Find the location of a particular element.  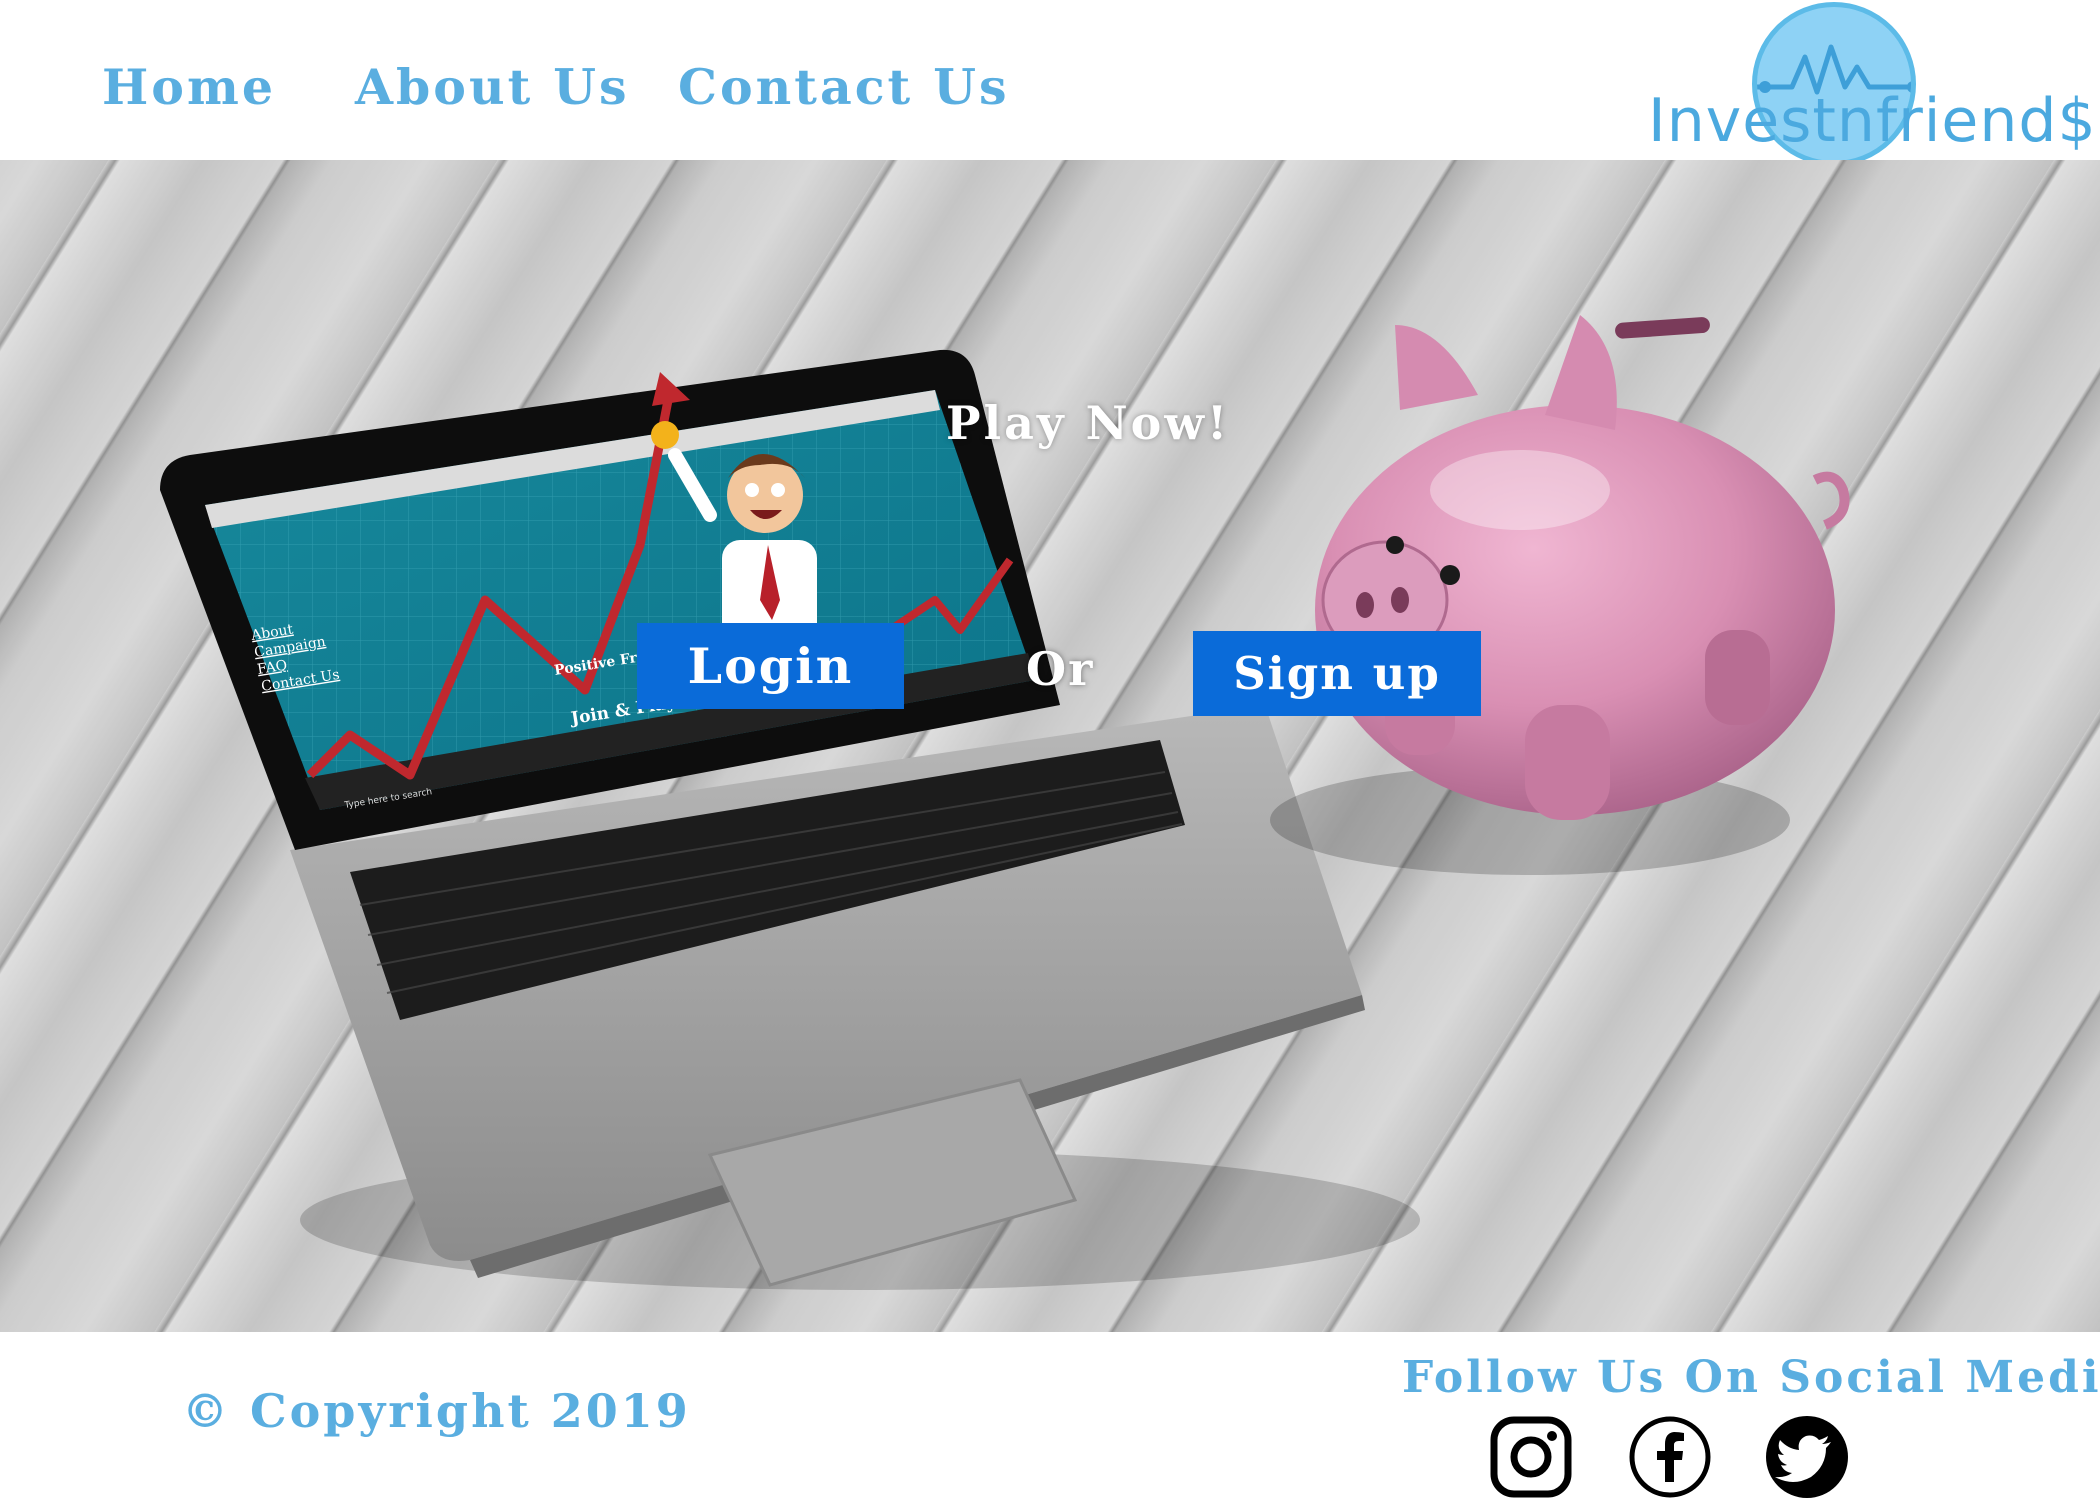

nav-contact-link: Contact Us is located at coordinates (844, 87).